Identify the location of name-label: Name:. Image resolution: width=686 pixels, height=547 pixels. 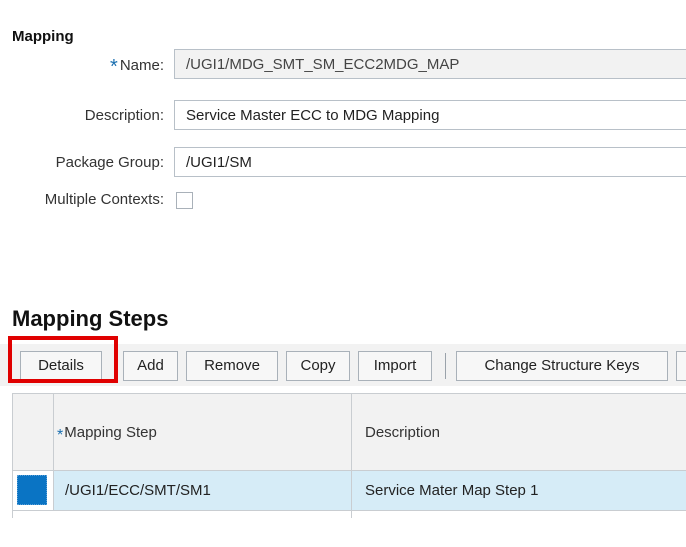
(141, 65).